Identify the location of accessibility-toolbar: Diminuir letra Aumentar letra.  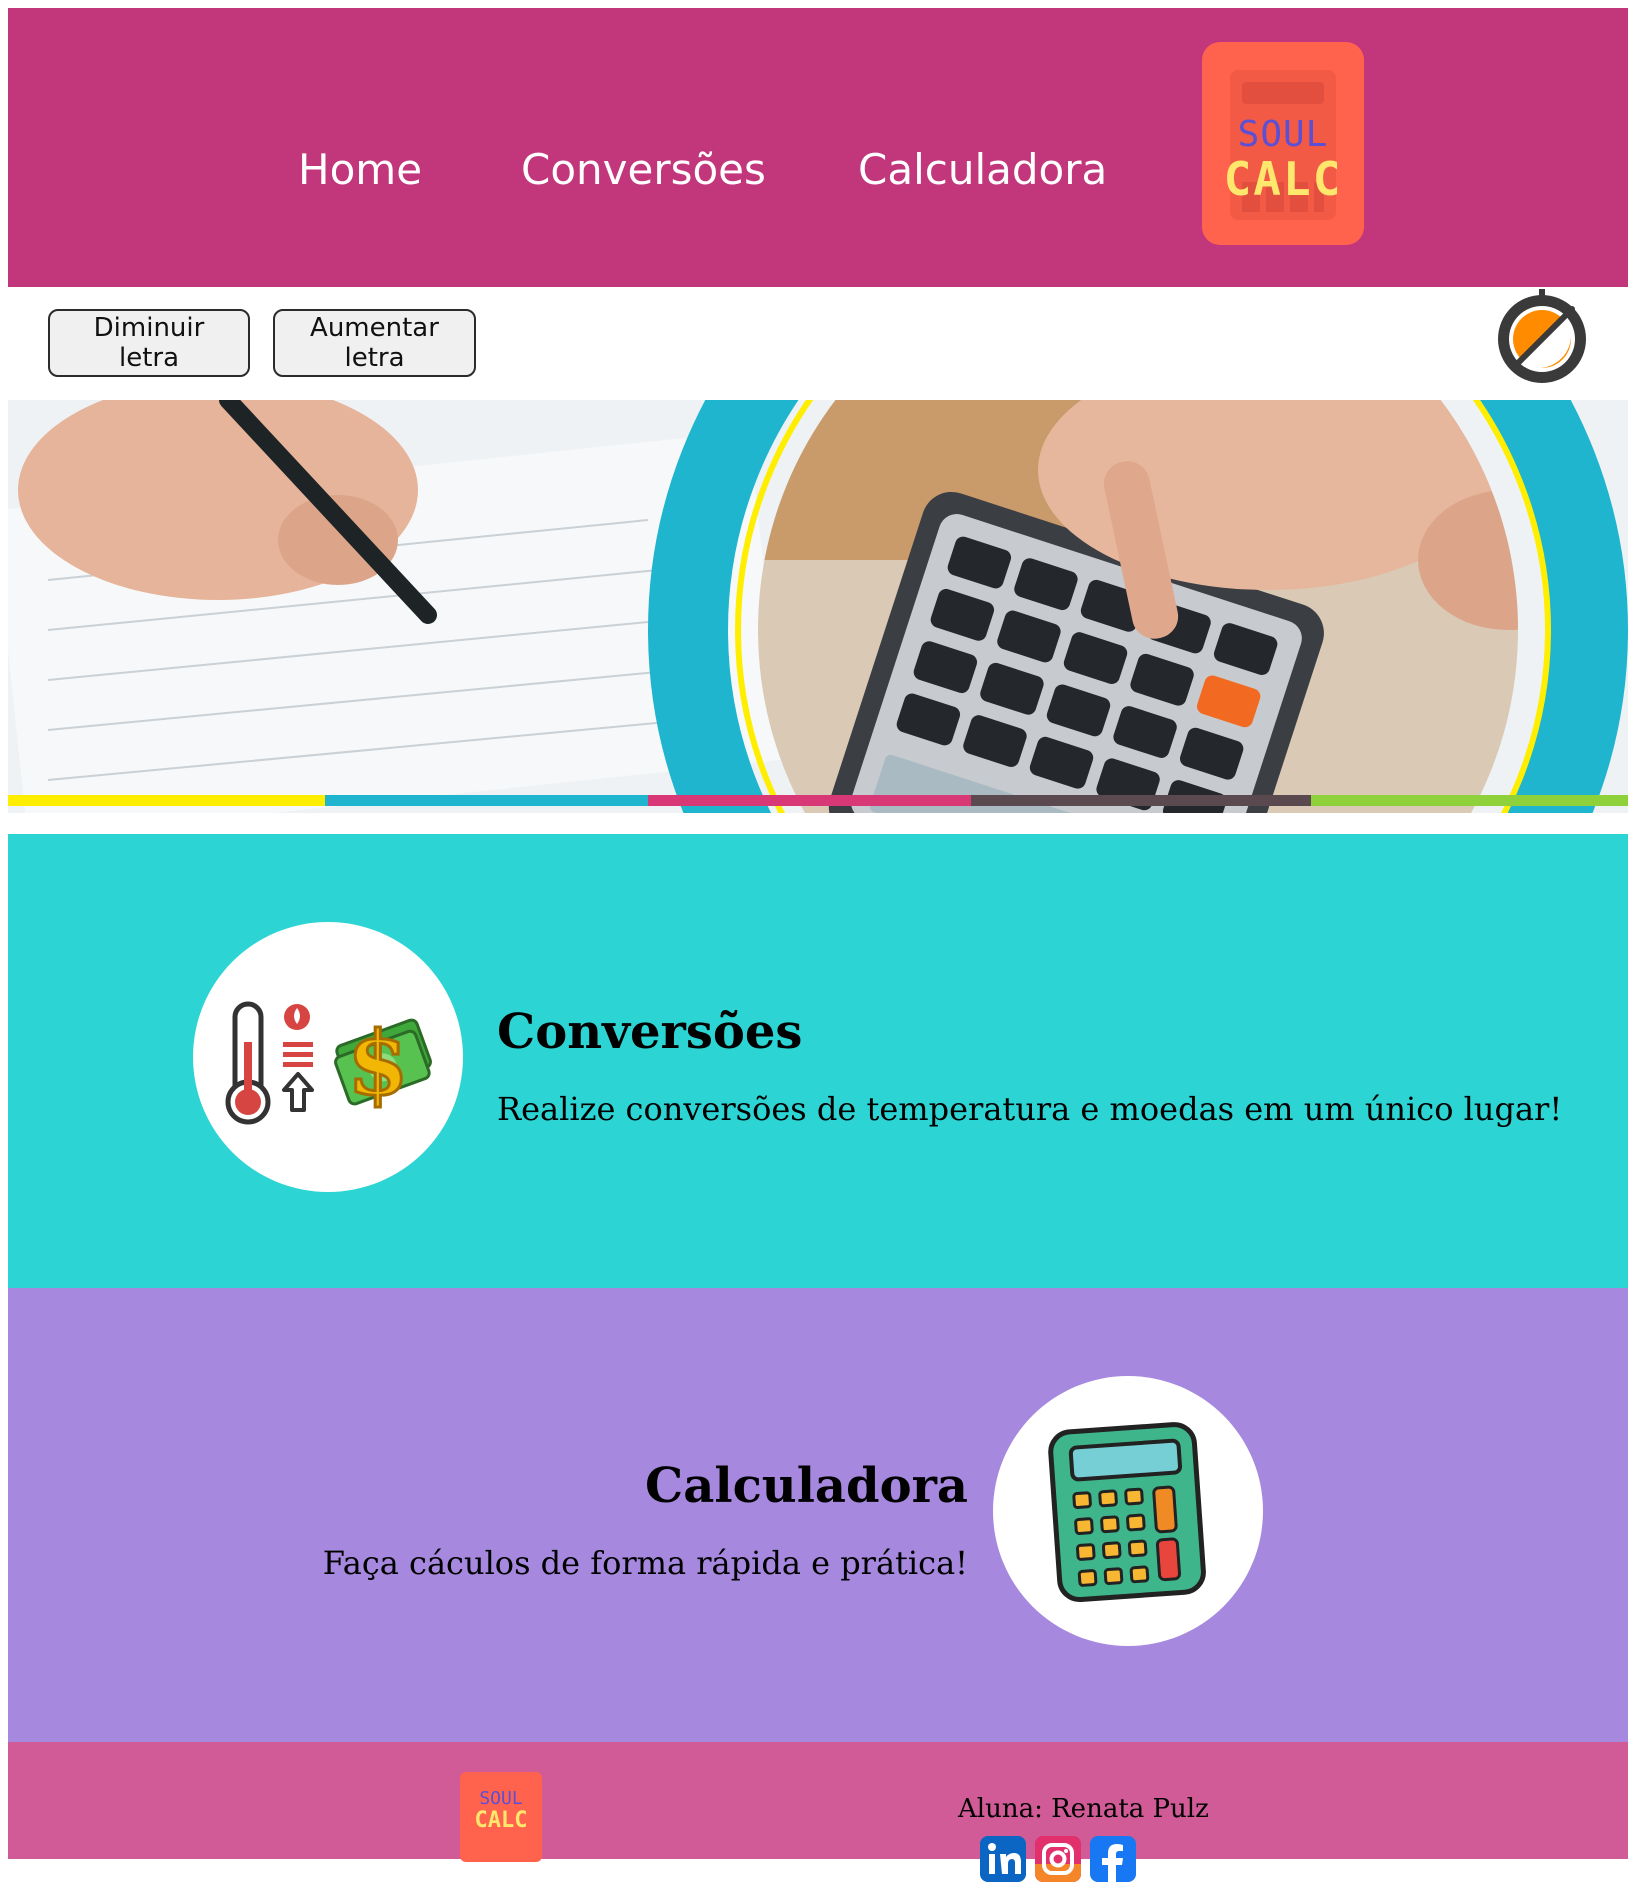
(818, 343).